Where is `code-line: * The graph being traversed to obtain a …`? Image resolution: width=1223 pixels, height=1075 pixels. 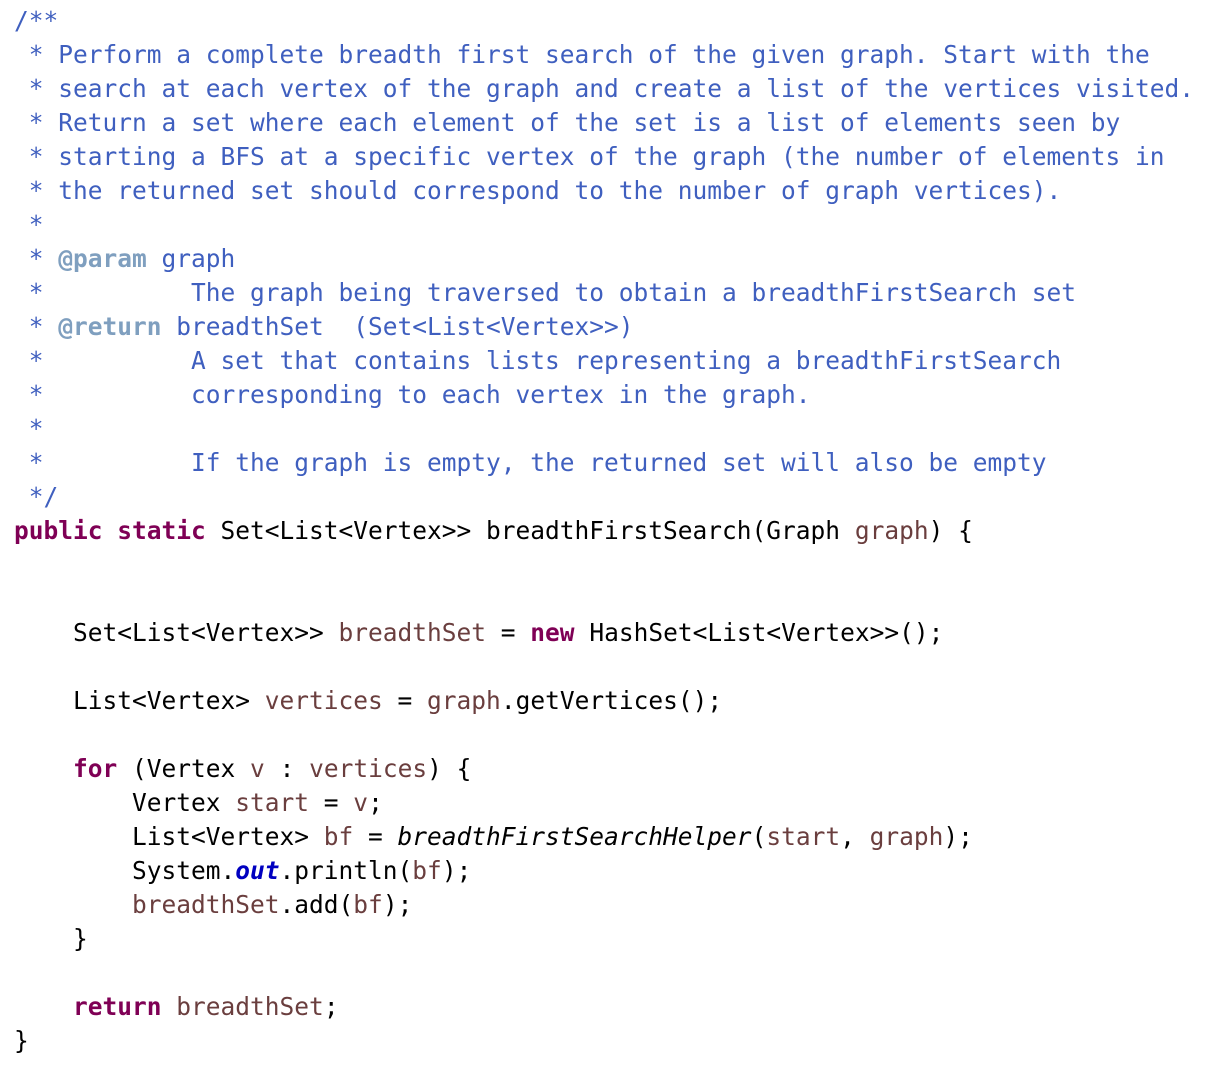
code-line: * The graph being traversed to obtain a … is located at coordinates (618, 293).